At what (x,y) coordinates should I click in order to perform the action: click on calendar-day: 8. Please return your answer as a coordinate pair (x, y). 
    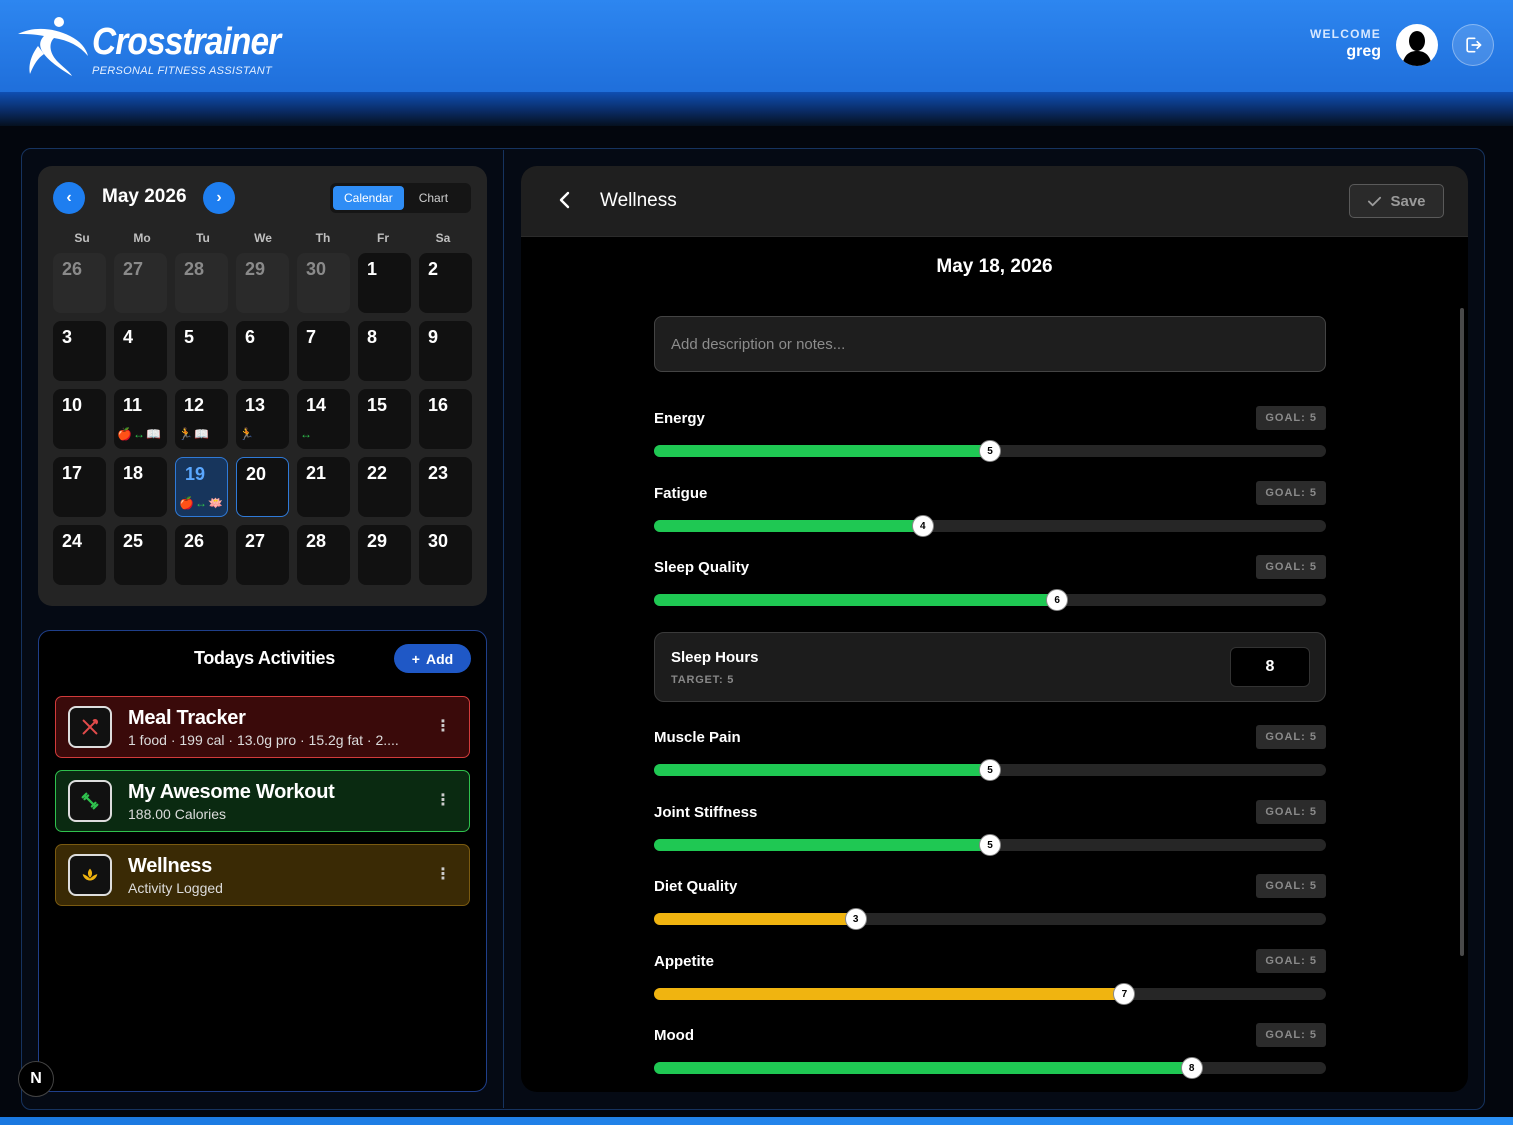
    Looking at the image, I should click on (384, 351).